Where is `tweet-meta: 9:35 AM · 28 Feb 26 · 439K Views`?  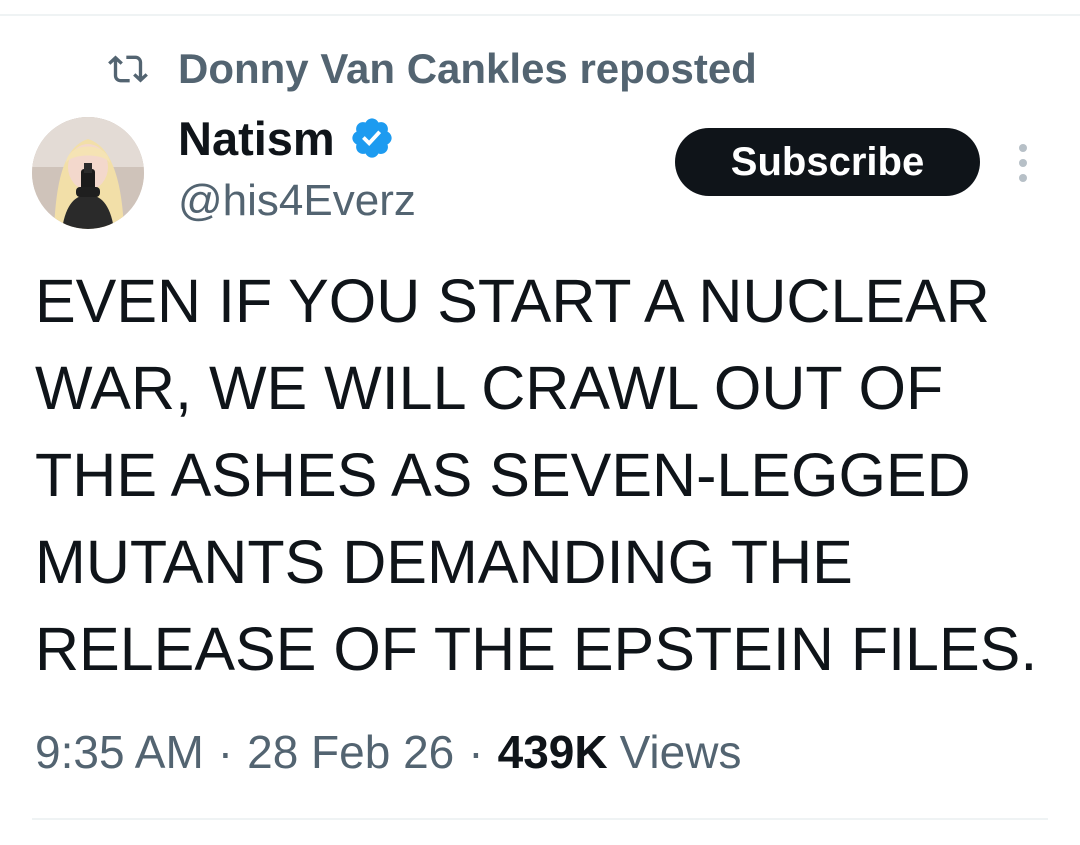
tweet-meta: 9:35 AM · 28 Feb 26 · 439K Views is located at coordinates (388, 752).